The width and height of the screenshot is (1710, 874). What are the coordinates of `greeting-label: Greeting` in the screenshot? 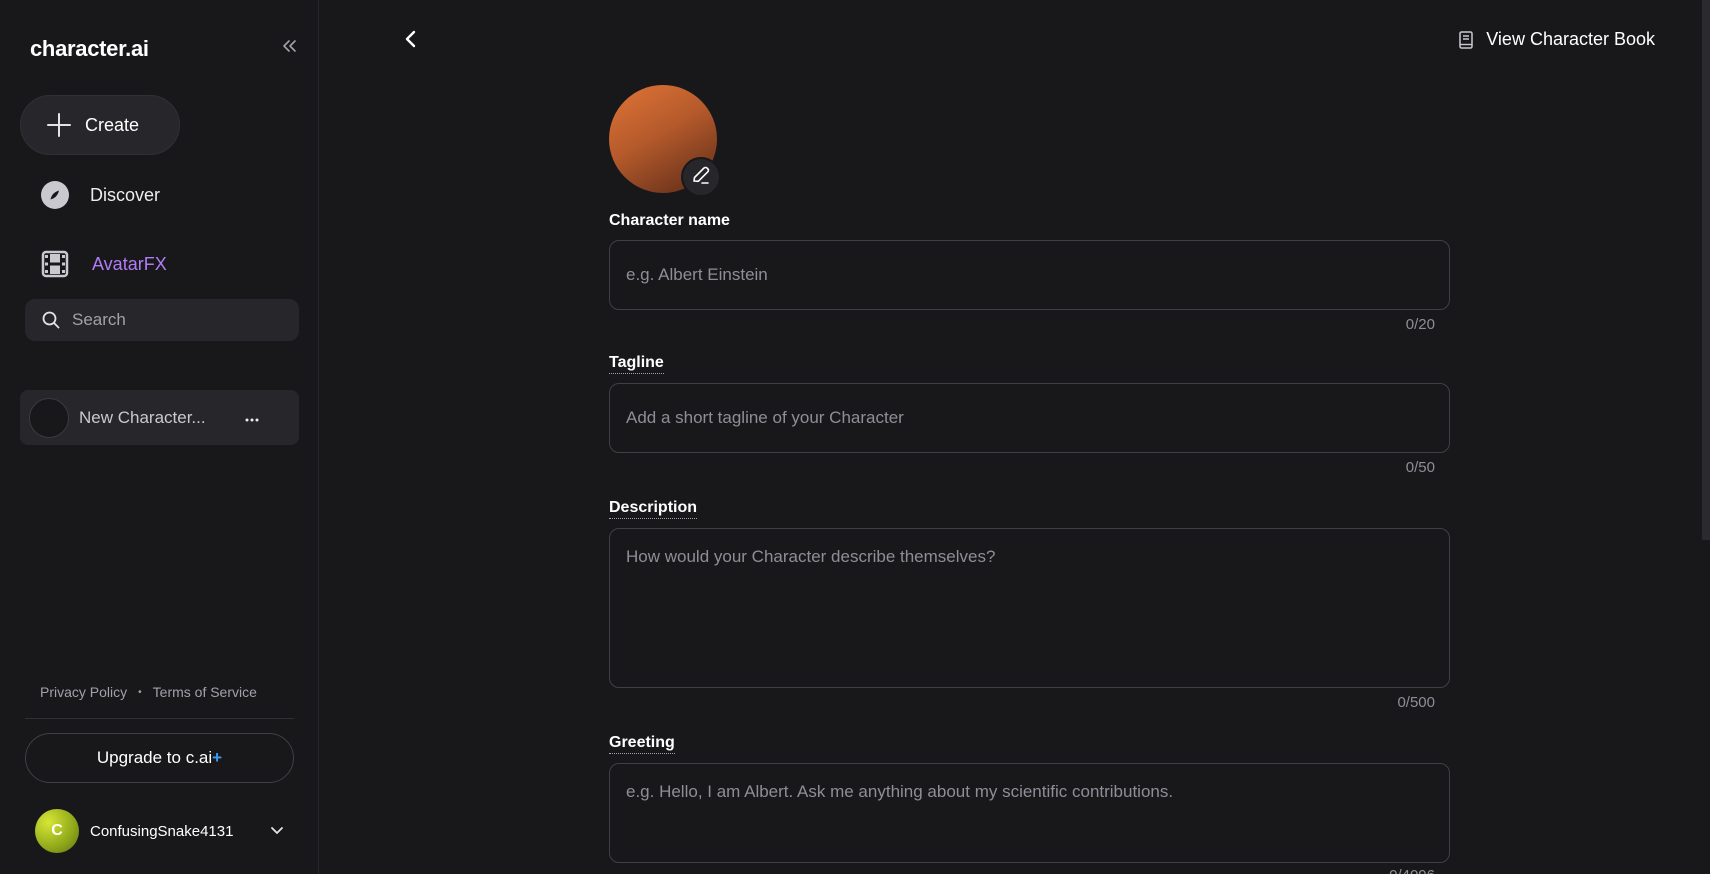 It's located at (642, 744).